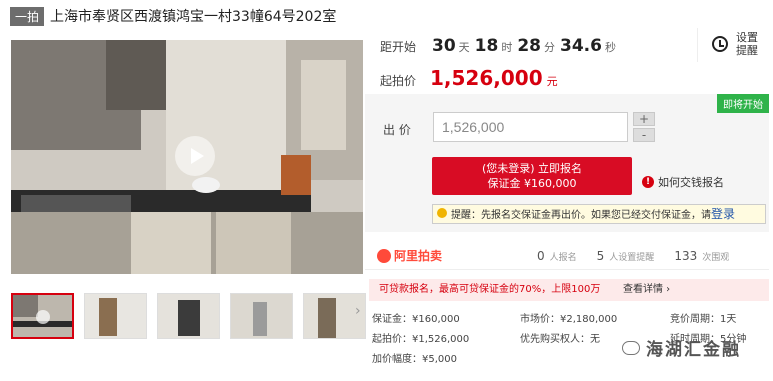 The width and height of the screenshot is (773, 381). I want to click on reminder-line-1: 设置, so click(747, 37).